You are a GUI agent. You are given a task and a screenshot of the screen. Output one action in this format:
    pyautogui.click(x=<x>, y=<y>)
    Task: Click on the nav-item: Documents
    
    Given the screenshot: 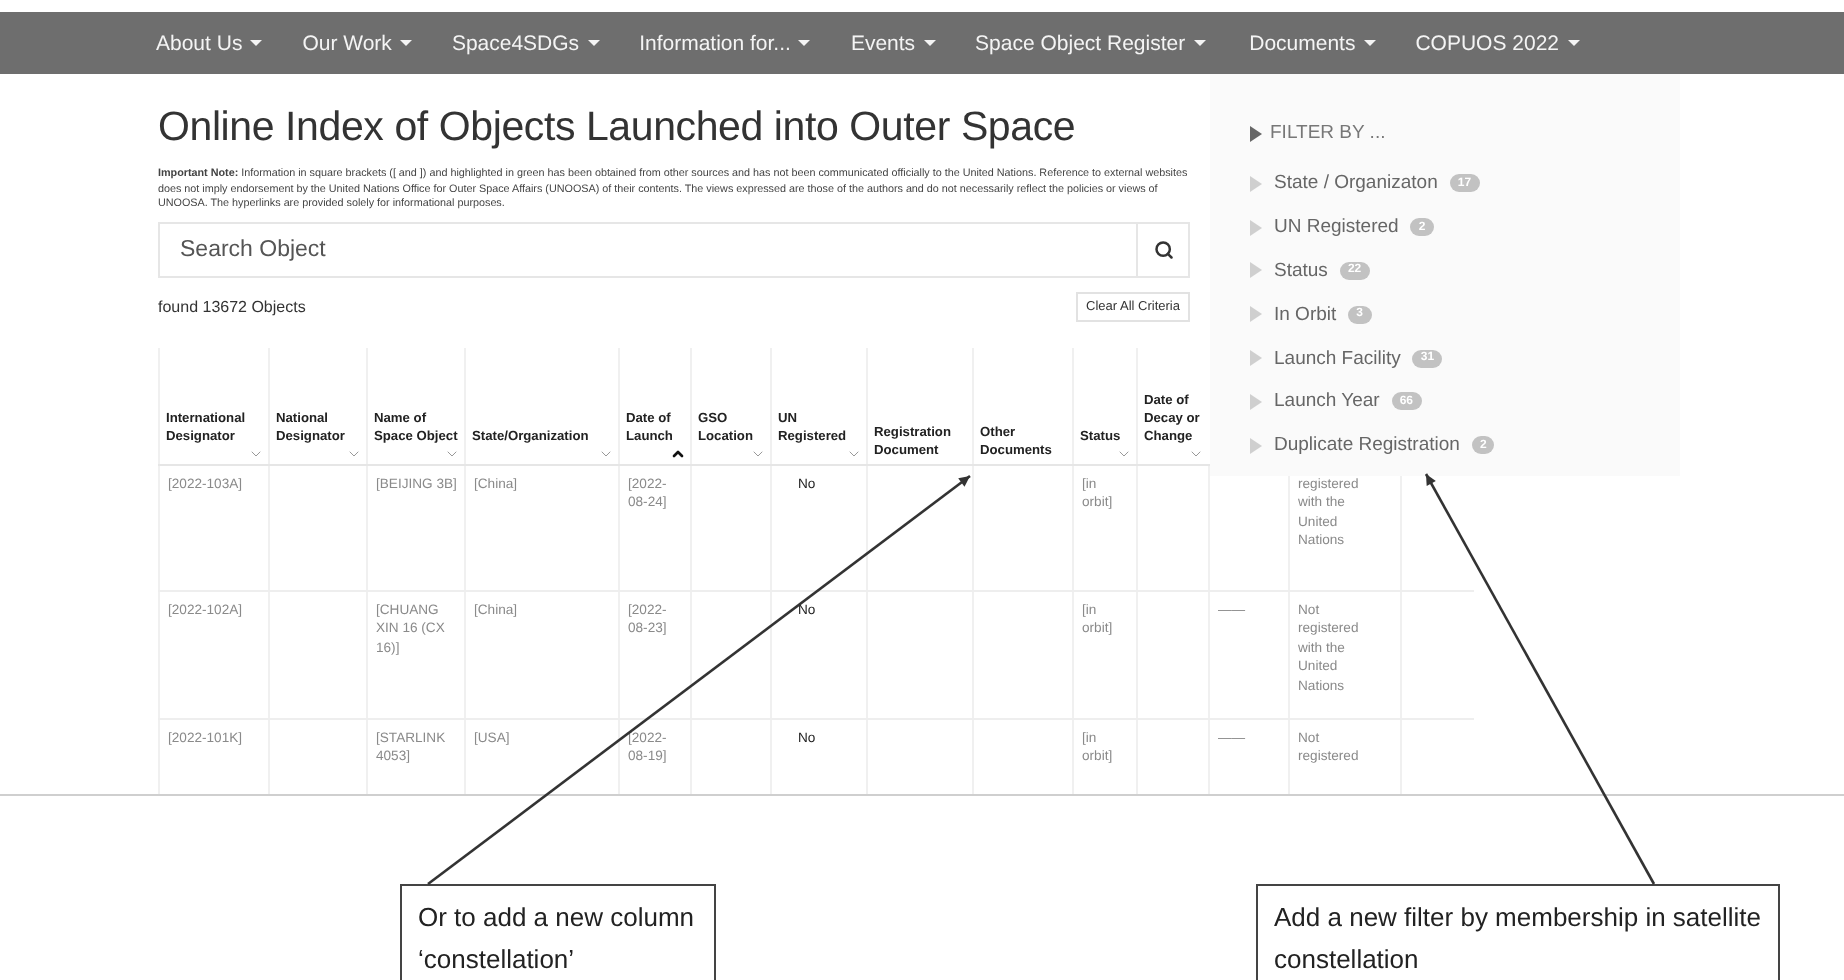 What is the action you would take?
    pyautogui.click(x=1312, y=43)
    